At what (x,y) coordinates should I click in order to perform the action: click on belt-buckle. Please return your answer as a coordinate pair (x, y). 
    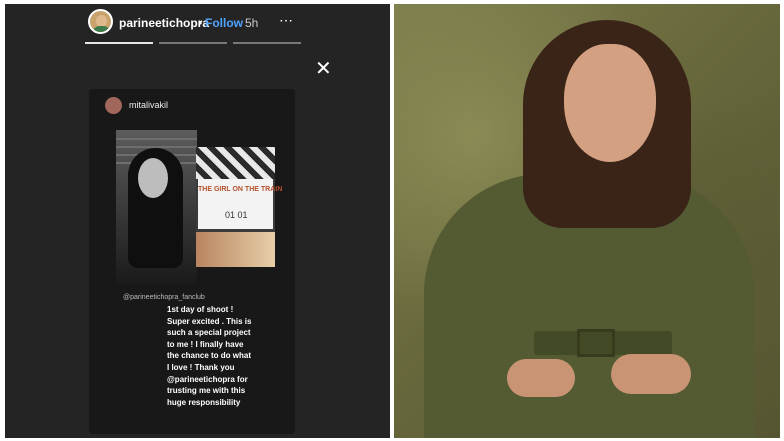
    Looking at the image, I should click on (596, 343).